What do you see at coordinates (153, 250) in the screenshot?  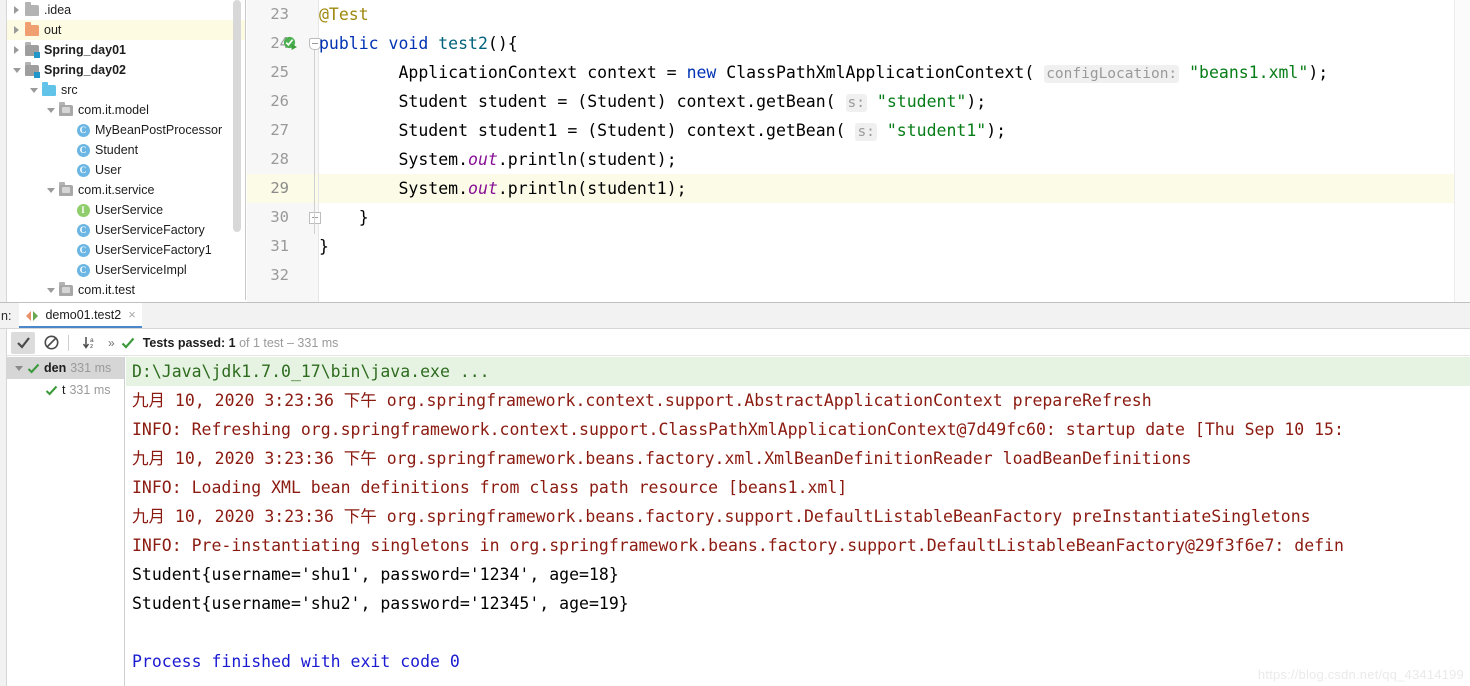 I see `tree-item-label: UserServiceFactory1` at bounding box center [153, 250].